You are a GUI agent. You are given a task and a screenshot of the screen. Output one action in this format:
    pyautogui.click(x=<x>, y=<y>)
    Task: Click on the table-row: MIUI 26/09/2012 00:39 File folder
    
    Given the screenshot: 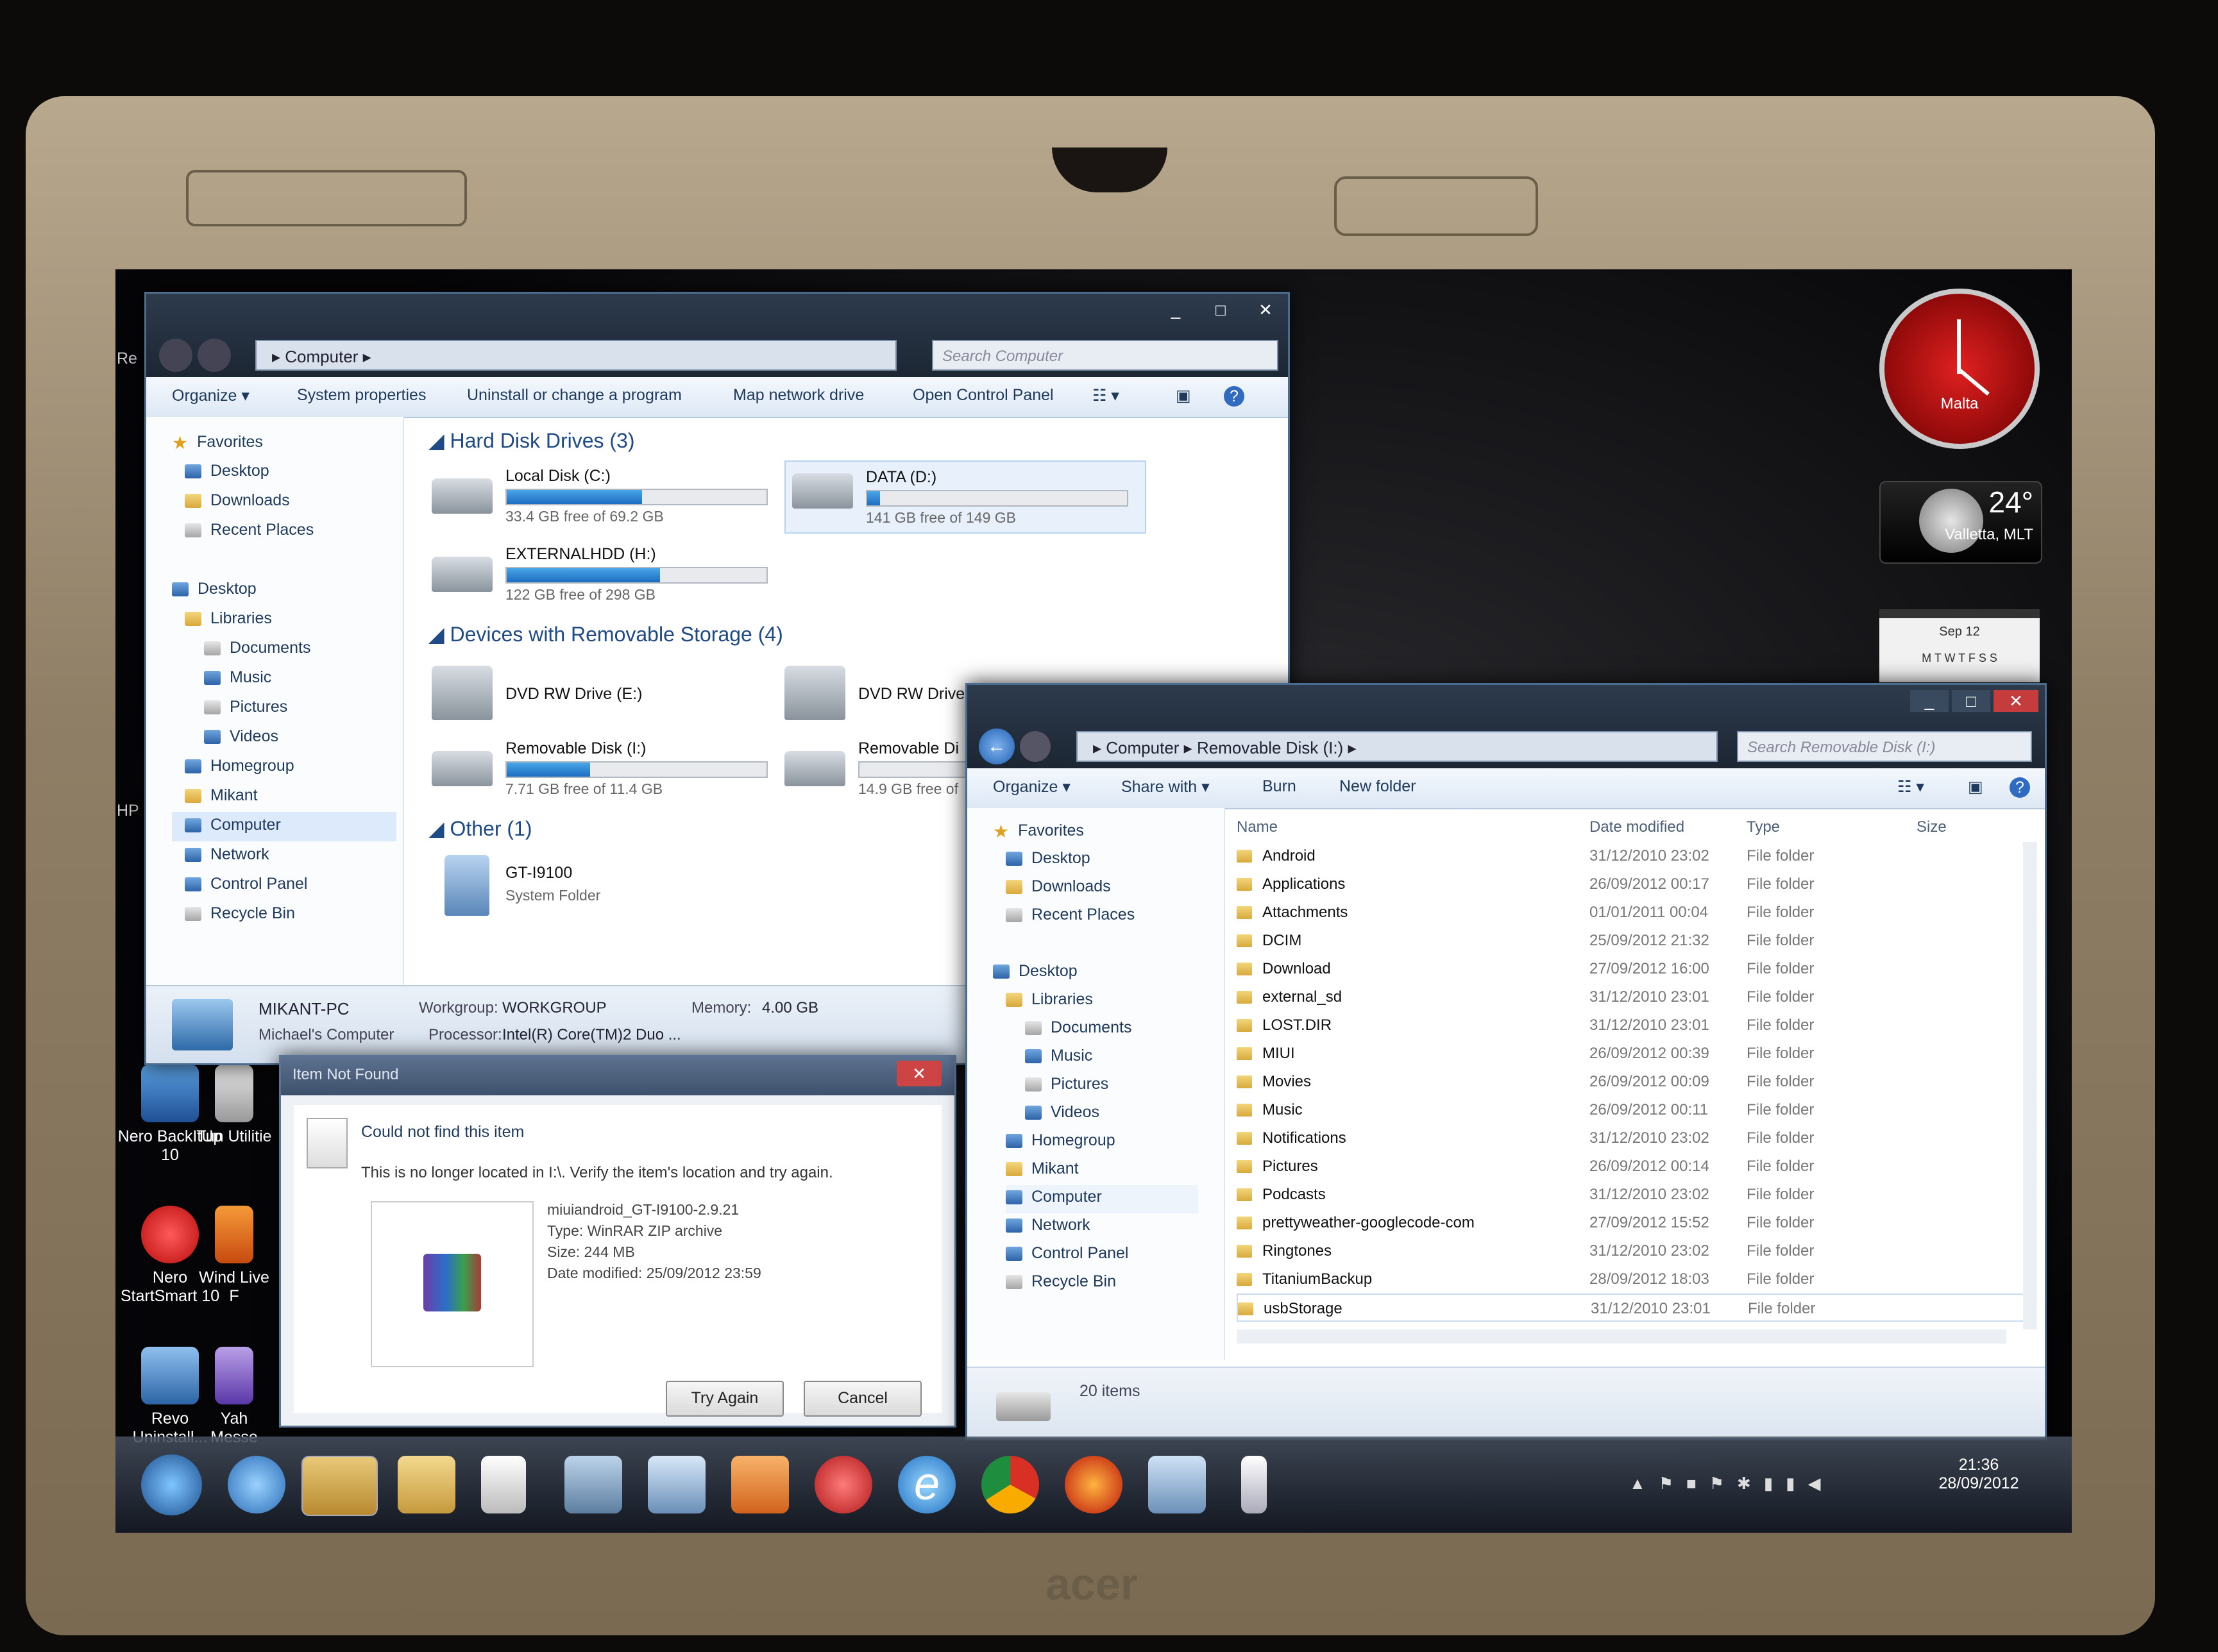 What is the action you would take?
    pyautogui.click(x=1631, y=1054)
    